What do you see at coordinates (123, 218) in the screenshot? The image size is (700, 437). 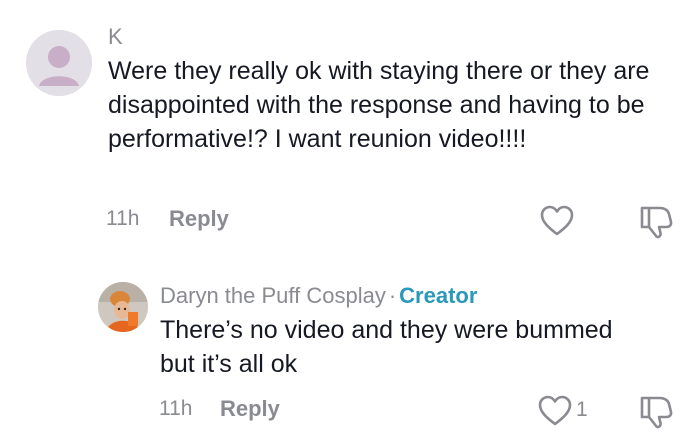 I see `comment-timestamp: 11h` at bounding box center [123, 218].